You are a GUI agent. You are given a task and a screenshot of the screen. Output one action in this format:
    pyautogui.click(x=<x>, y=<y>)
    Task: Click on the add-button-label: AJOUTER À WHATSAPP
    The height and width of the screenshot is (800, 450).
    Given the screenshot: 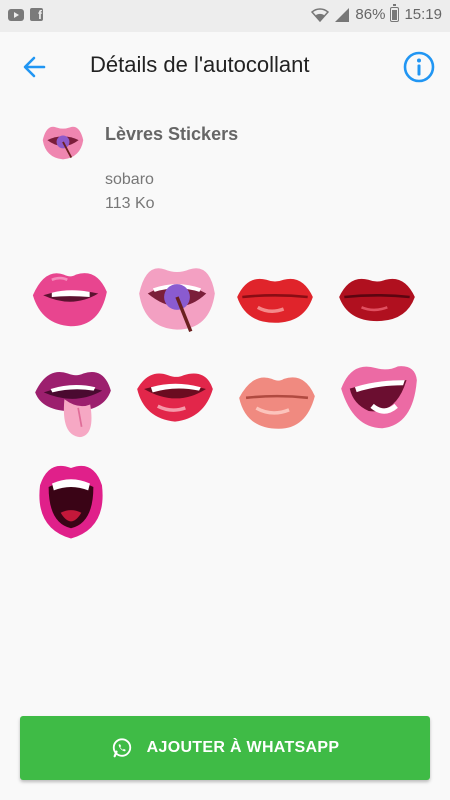 What is the action you would take?
    pyautogui.click(x=243, y=747)
    